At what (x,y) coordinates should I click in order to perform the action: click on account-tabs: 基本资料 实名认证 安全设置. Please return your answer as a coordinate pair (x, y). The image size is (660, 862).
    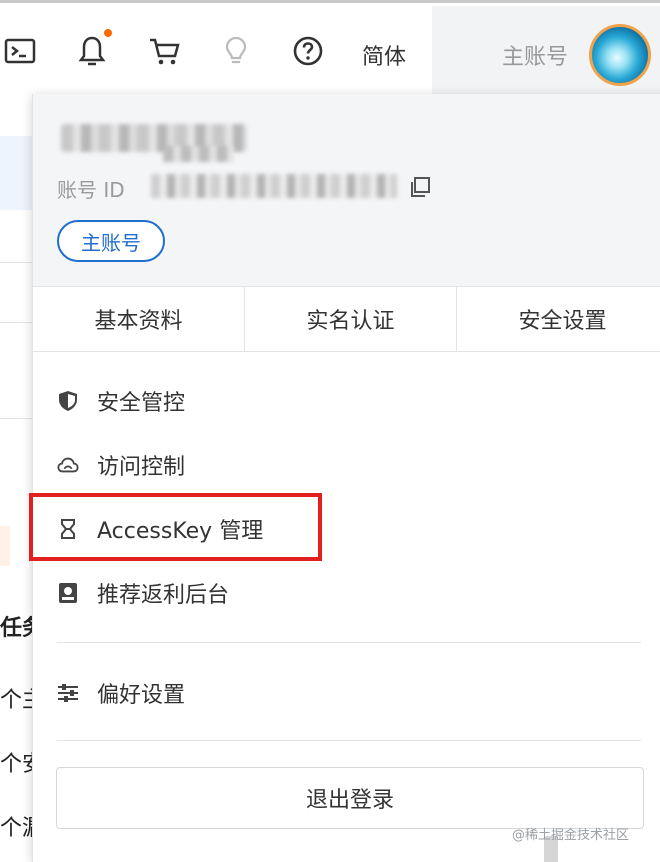
    Looking at the image, I should click on (346, 319).